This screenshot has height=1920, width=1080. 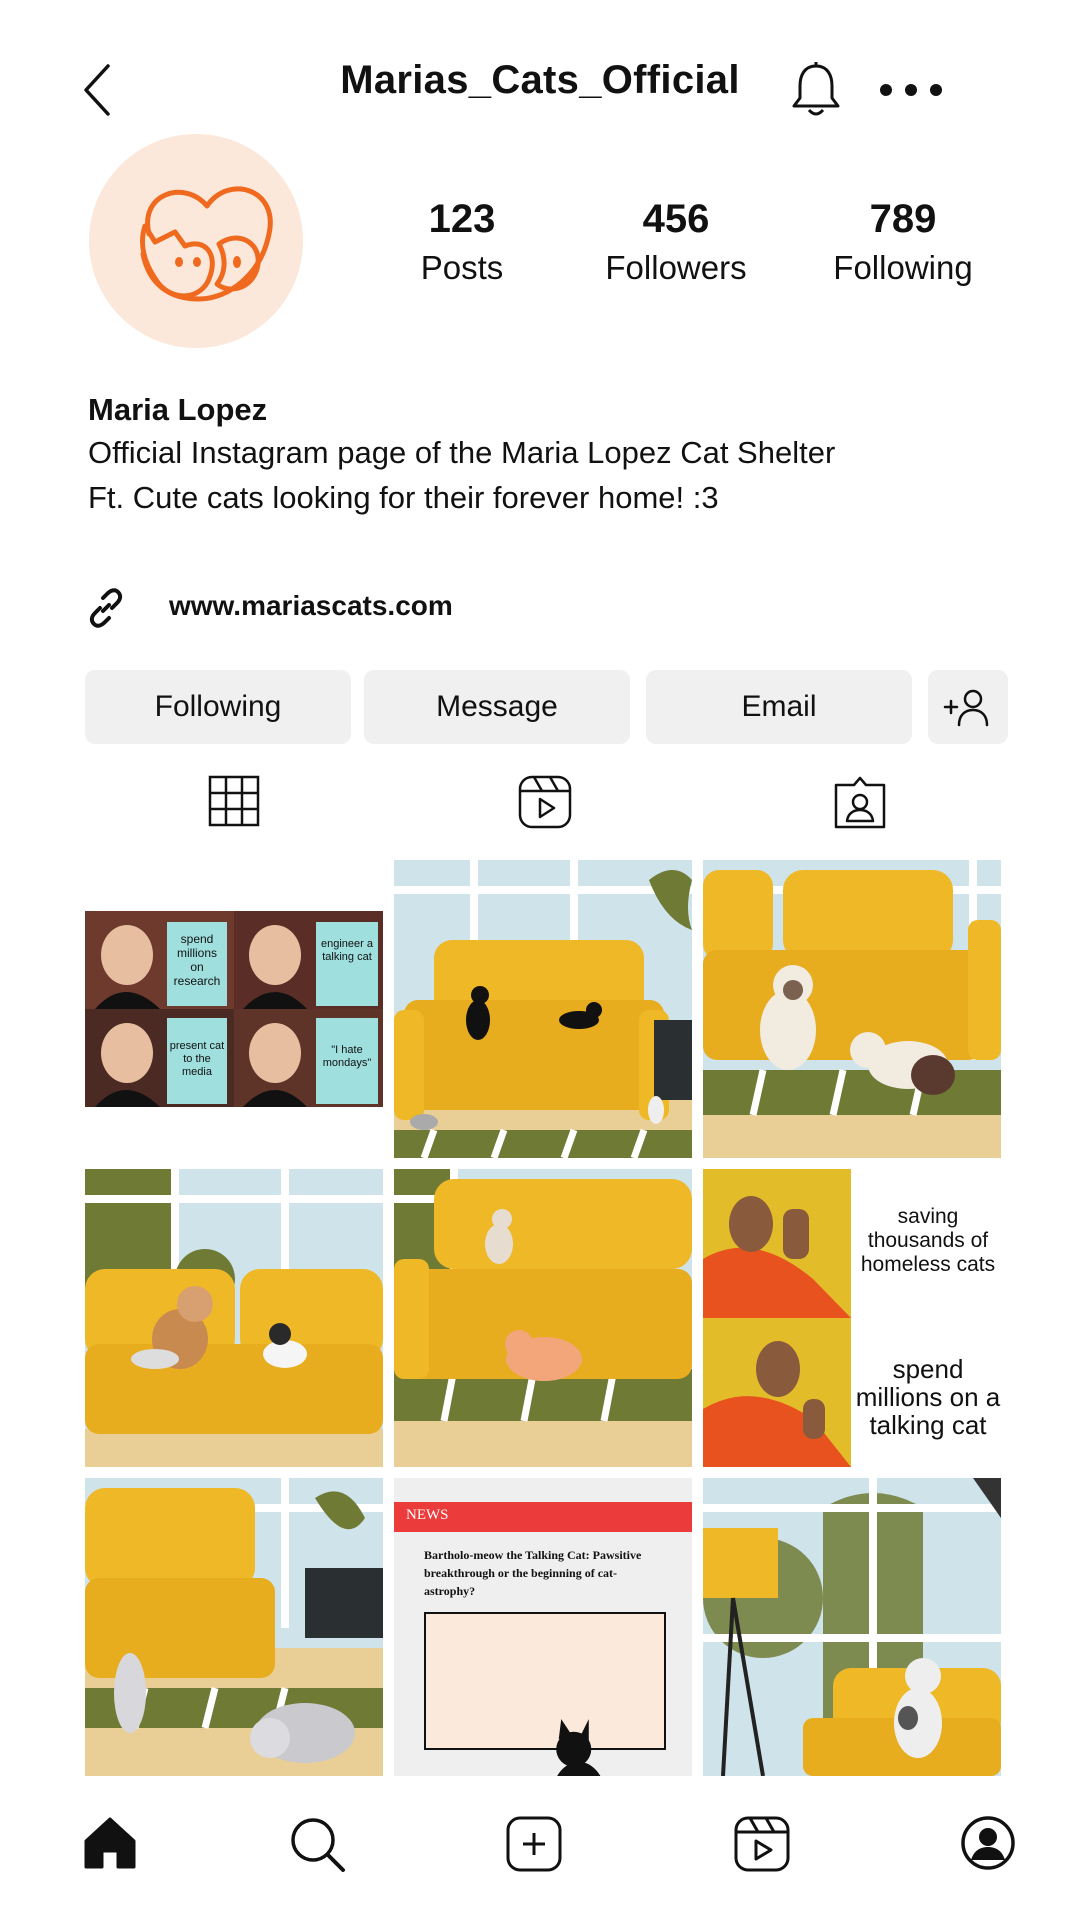 I want to click on nav-search, so click(x=318, y=1845).